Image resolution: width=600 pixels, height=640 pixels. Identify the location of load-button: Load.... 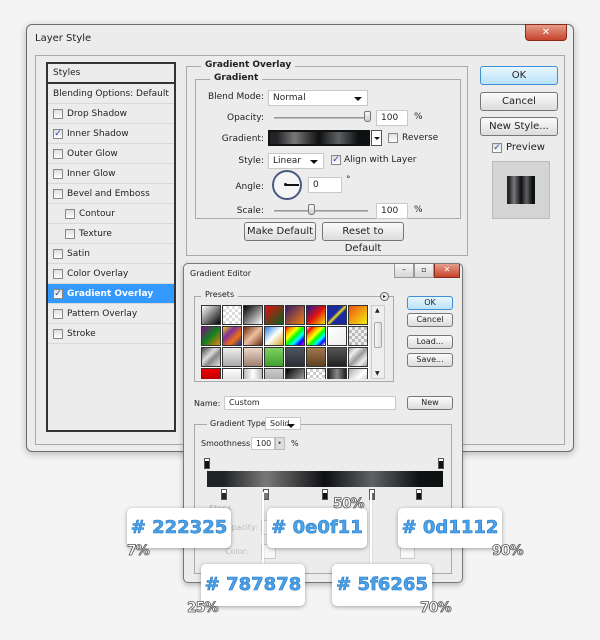
(430, 342).